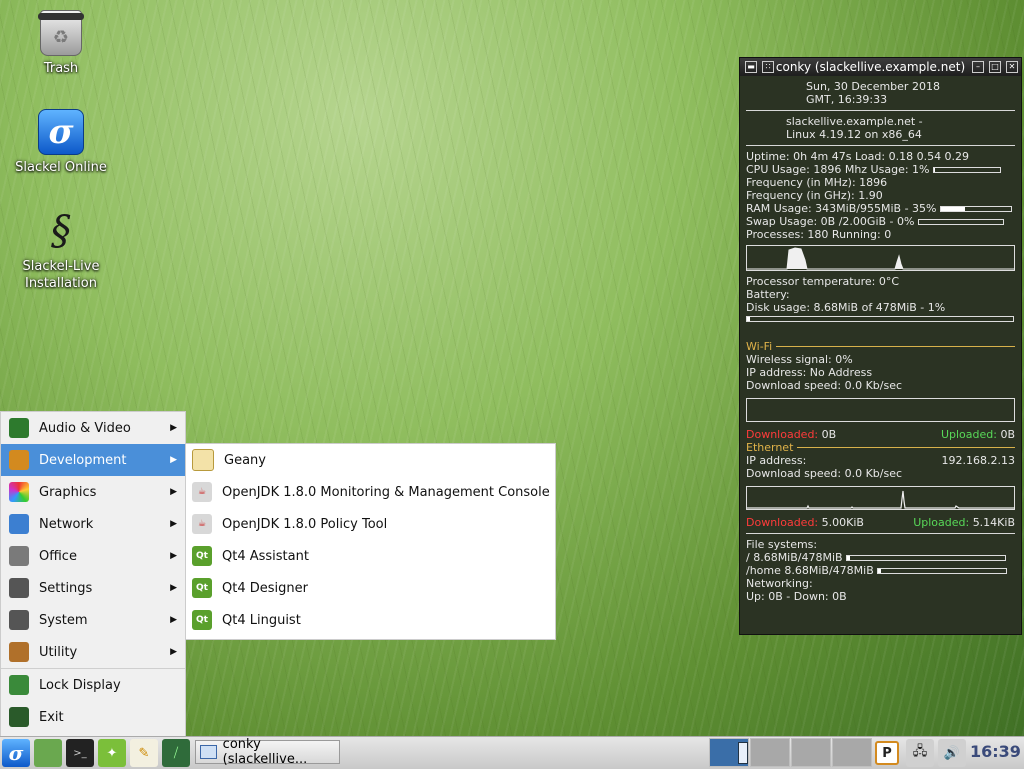 The image size is (1024, 769). I want to click on ram-bar-fill, so click(953, 209).